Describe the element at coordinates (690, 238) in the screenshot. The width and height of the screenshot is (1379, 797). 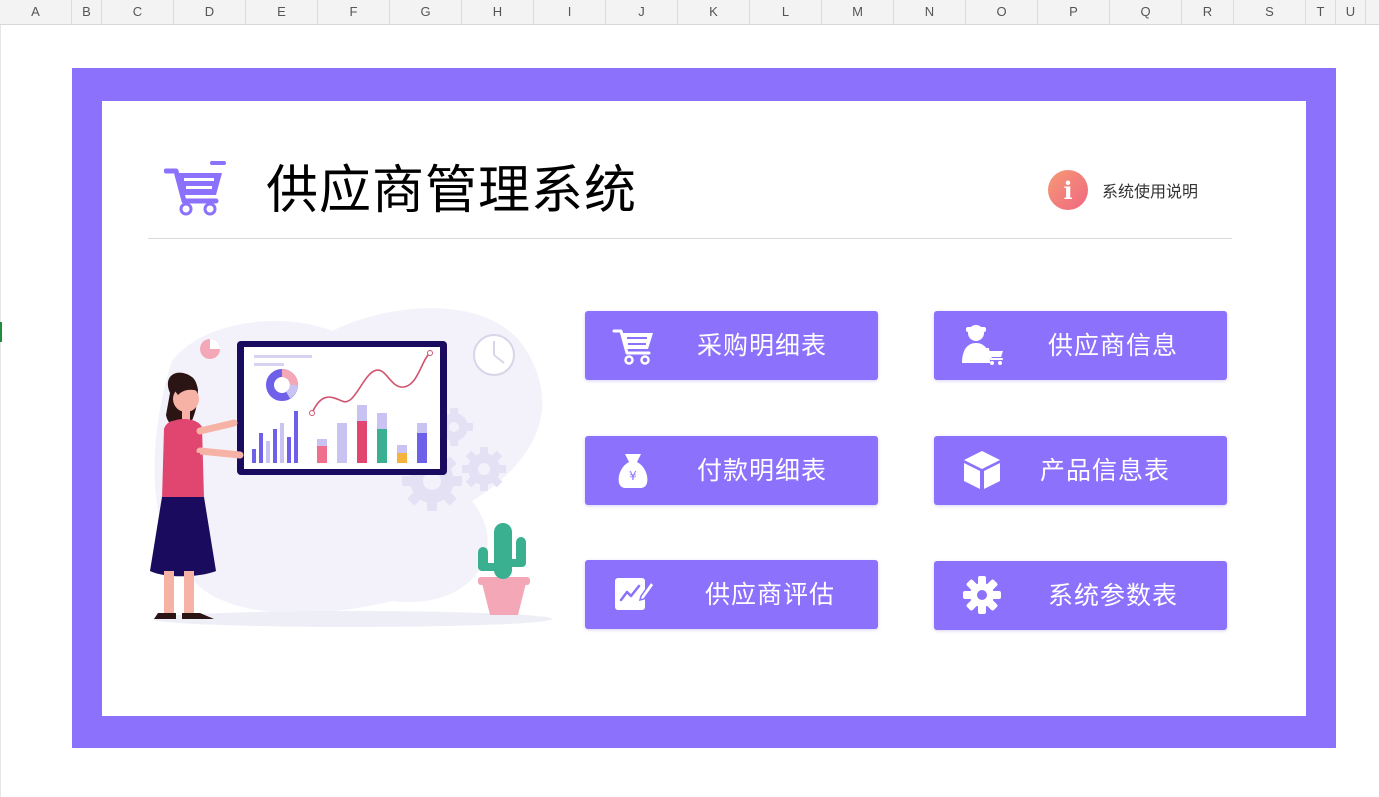
I see `header-divider` at that location.